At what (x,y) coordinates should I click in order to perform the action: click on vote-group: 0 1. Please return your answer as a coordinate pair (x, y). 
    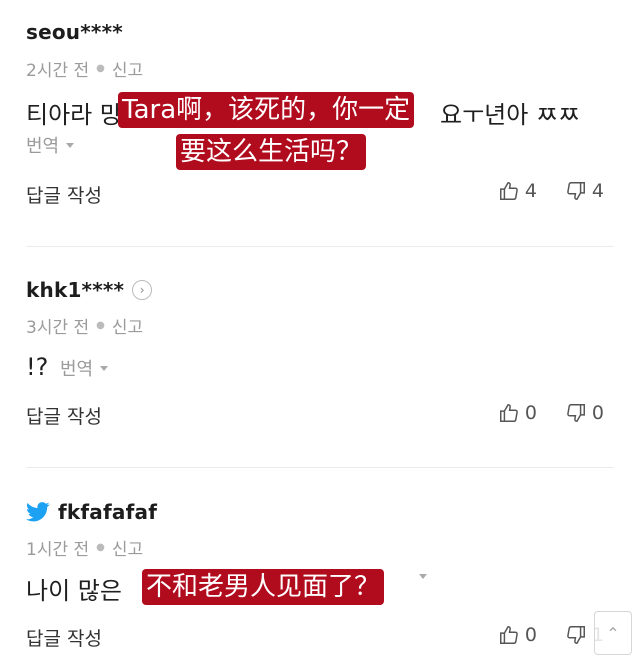
    Looking at the image, I should click on (551, 635).